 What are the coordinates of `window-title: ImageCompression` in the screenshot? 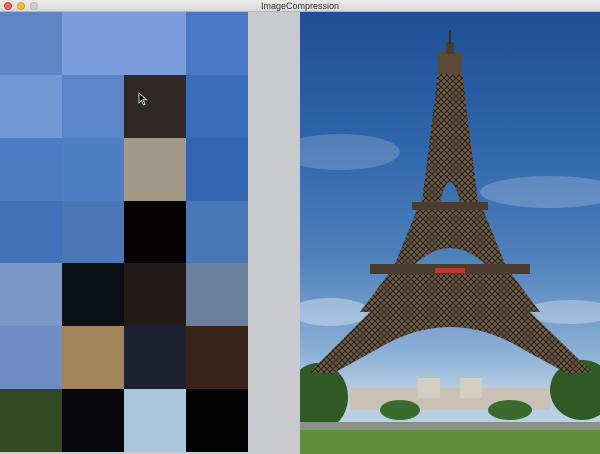 It's located at (300, 6).